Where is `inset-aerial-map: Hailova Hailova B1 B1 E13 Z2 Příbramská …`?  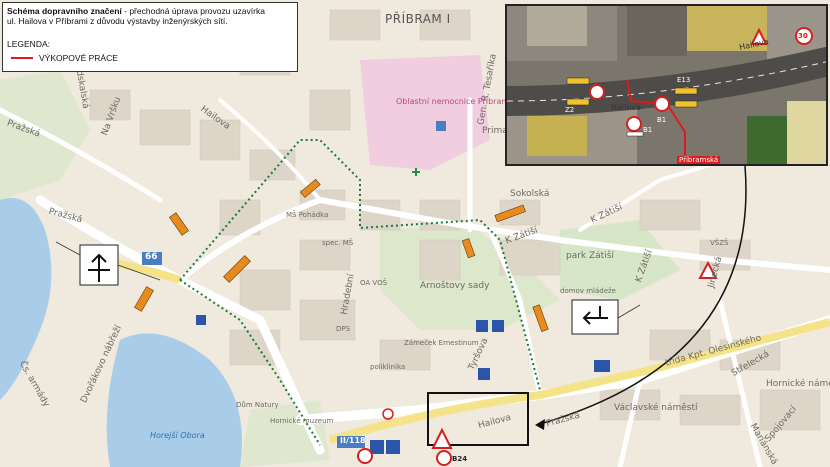
inset-aerial-map: Hailova Hailova B1 B1 E13 Z2 Příbramská … is located at coordinates (666, 85).